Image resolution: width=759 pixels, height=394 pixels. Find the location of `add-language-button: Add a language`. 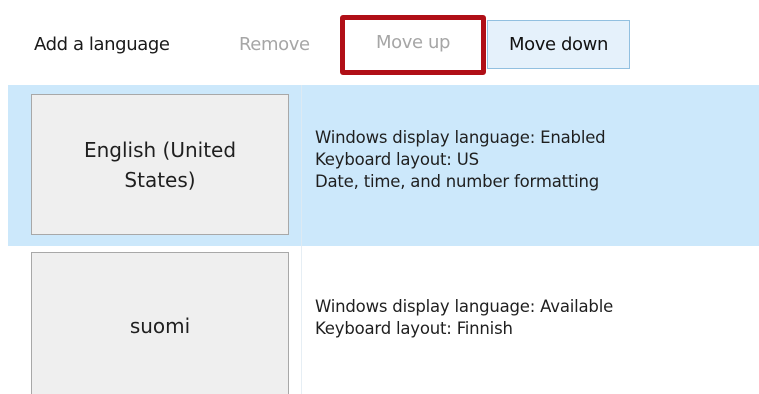

add-language-button: Add a language is located at coordinates (102, 45).